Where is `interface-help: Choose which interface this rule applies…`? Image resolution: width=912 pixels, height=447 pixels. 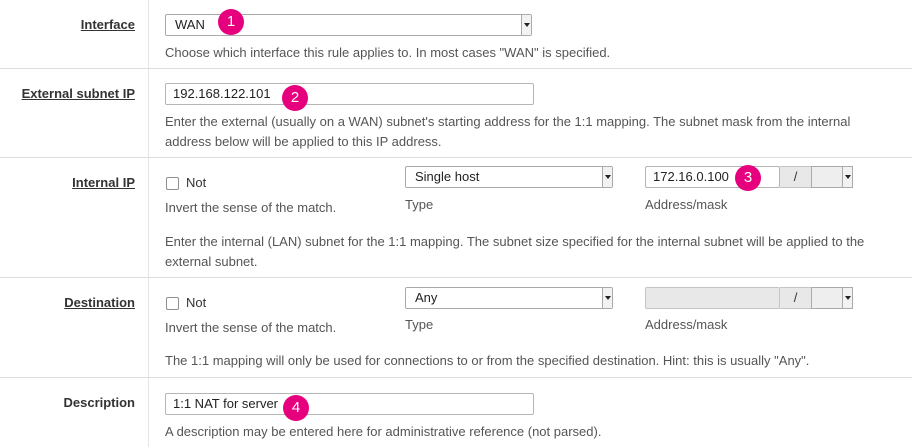 interface-help: Choose which interface this rule applies… is located at coordinates (388, 52).